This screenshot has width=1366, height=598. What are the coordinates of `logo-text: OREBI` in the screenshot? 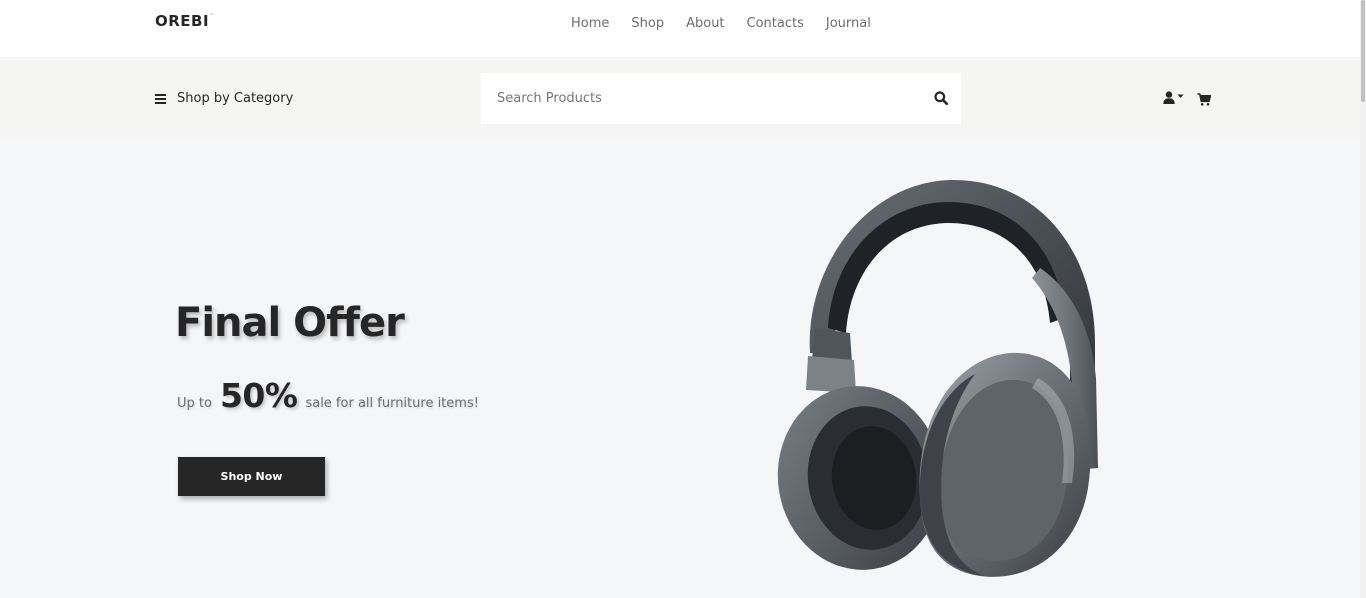 It's located at (182, 21).